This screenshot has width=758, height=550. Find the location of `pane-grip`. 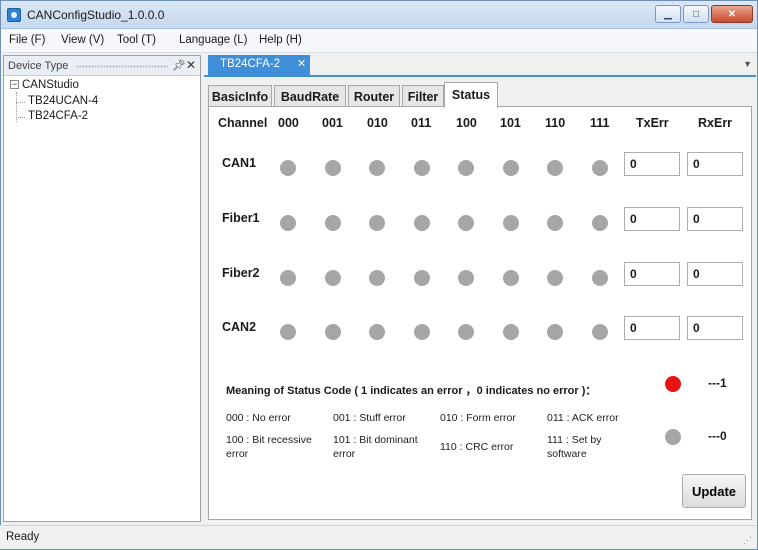

pane-grip is located at coordinates (122, 66).